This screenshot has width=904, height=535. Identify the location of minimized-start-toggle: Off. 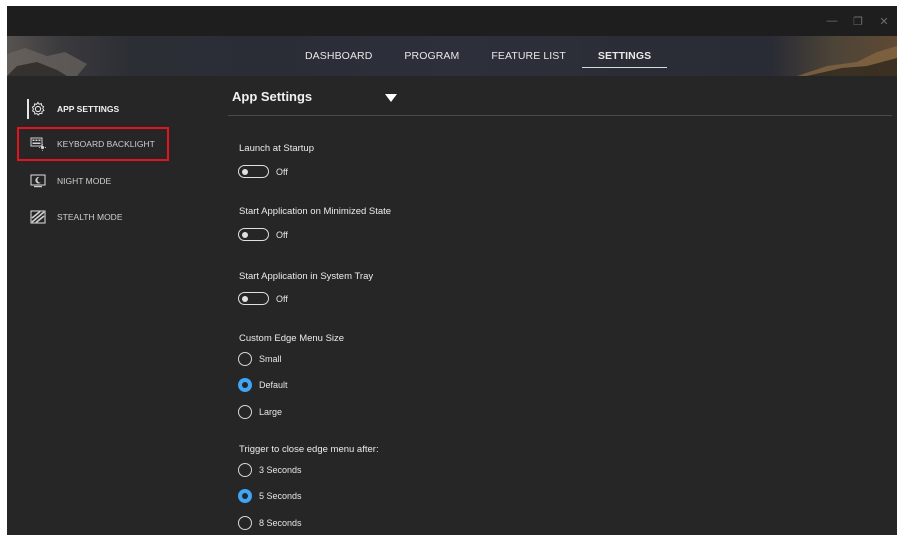
(263, 234).